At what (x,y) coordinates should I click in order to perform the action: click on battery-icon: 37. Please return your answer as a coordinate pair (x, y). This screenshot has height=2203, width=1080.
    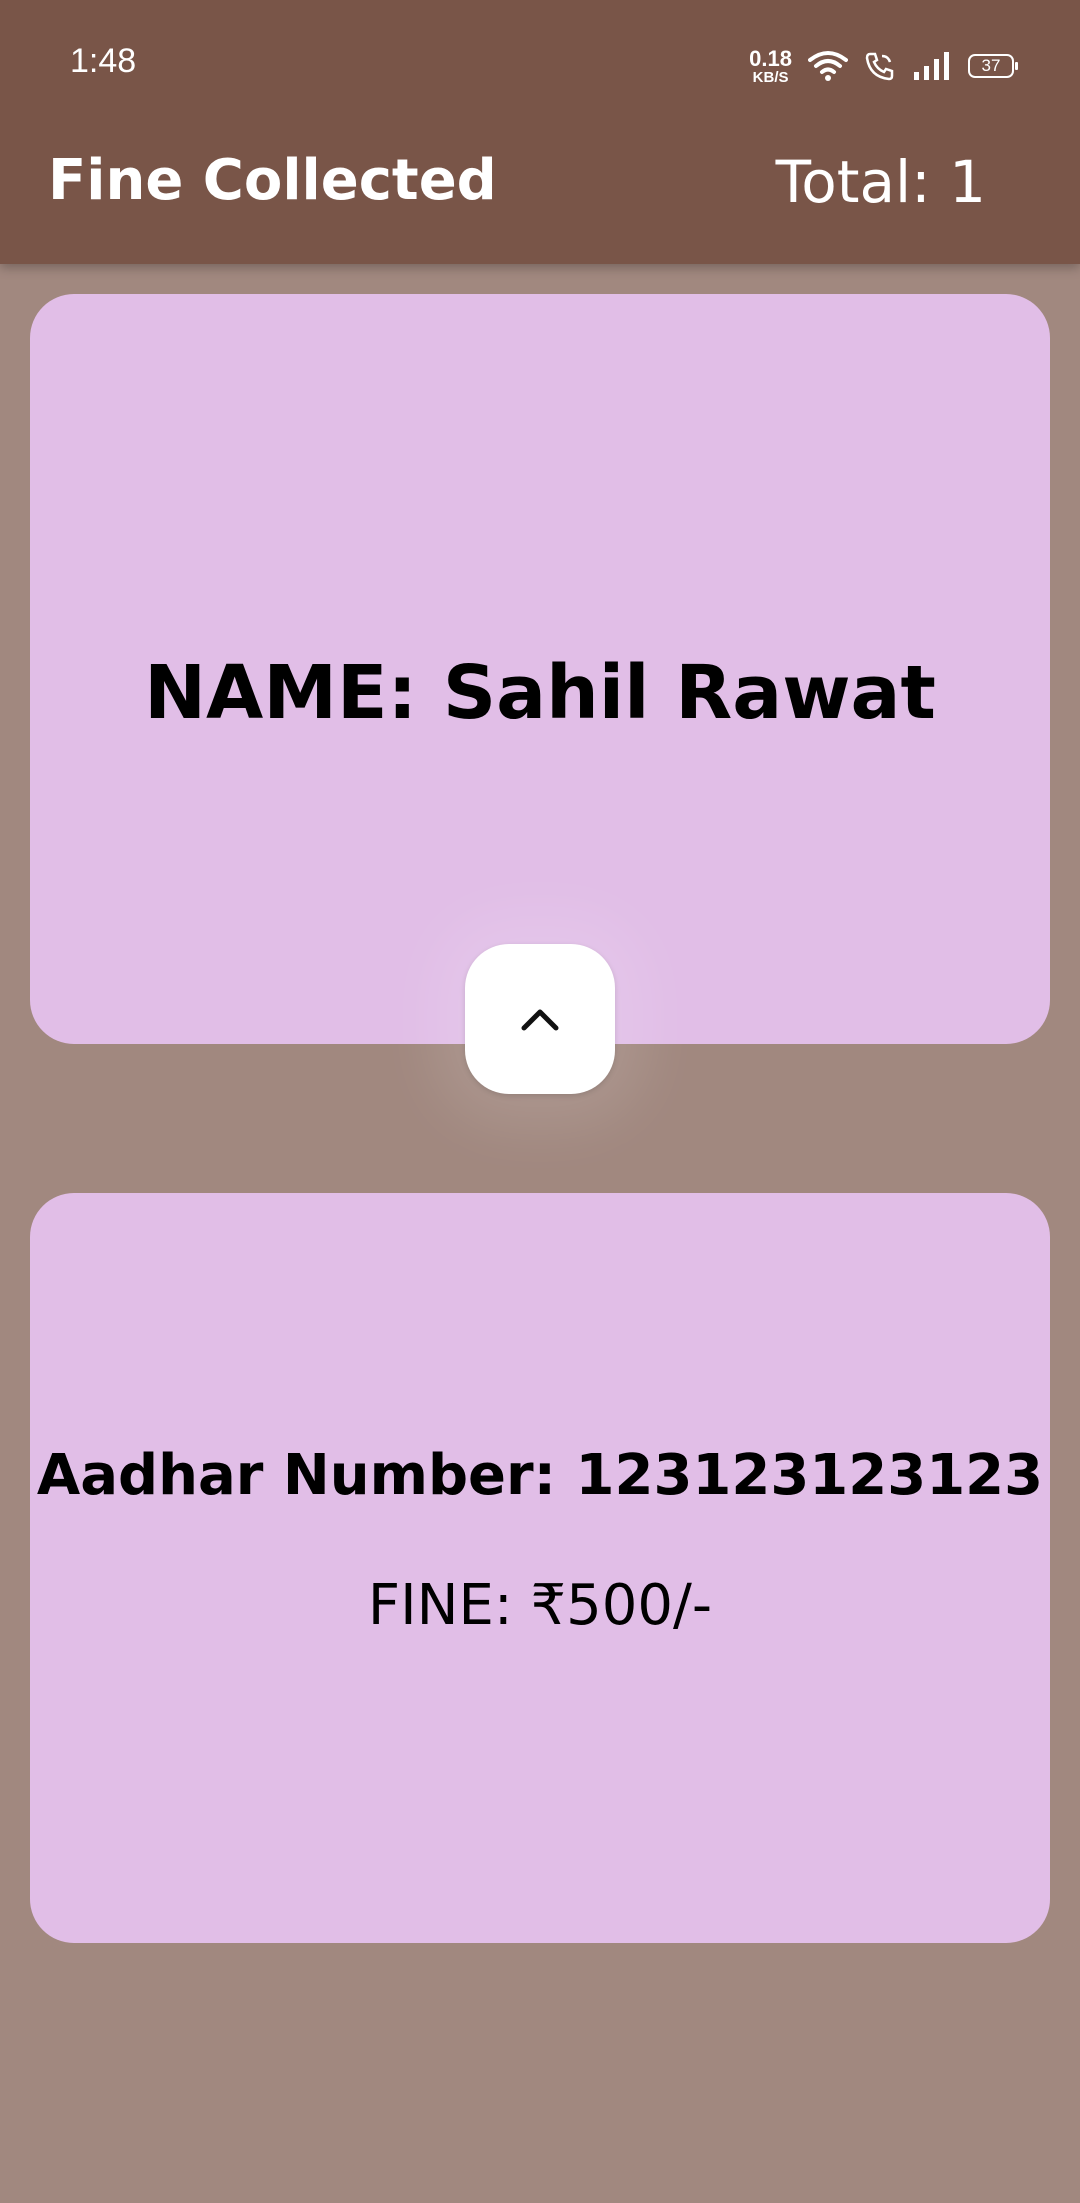
    Looking at the image, I should click on (993, 66).